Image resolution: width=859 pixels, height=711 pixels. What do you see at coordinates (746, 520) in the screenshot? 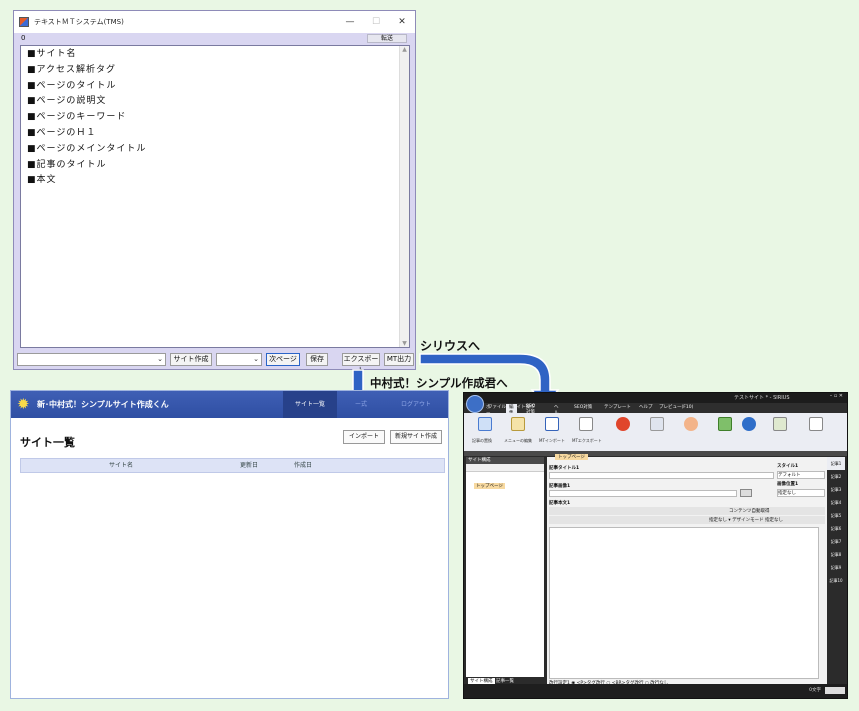
I see `design-mode-label: 指定なし ▾ デザインモード 指定なし` at bounding box center [746, 520].